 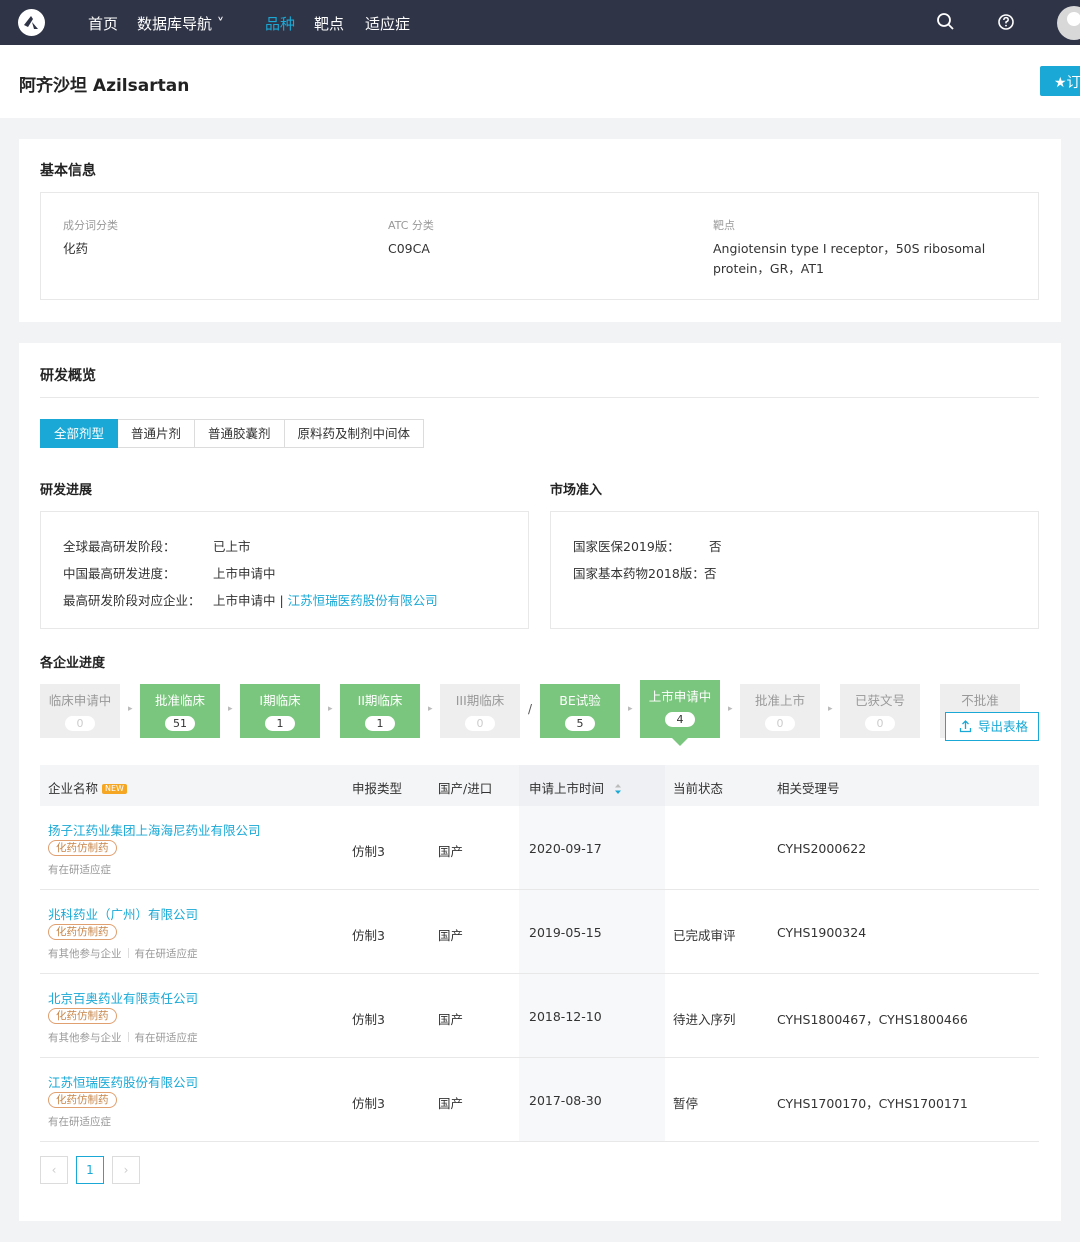 What do you see at coordinates (808, 788) in the screenshot?
I see `th-number: 相关受理号` at bounding box center [808, 788].